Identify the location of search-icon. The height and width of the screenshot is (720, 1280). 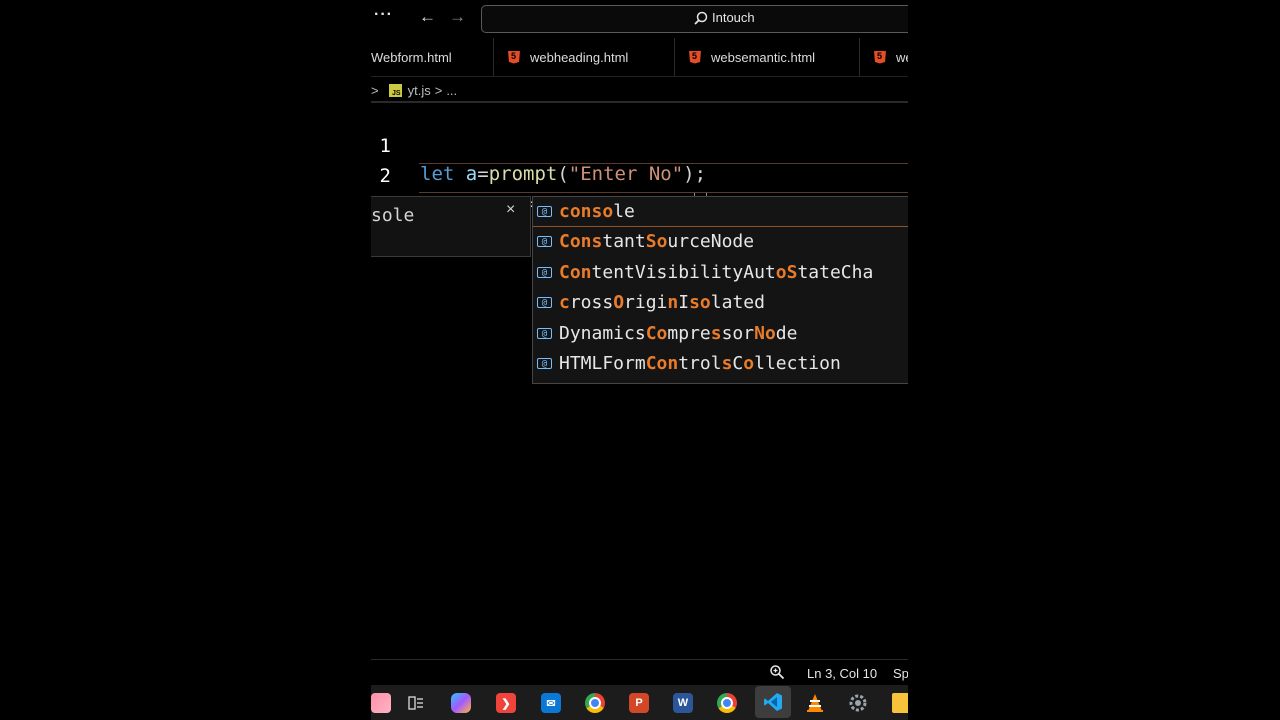
(701, 18).